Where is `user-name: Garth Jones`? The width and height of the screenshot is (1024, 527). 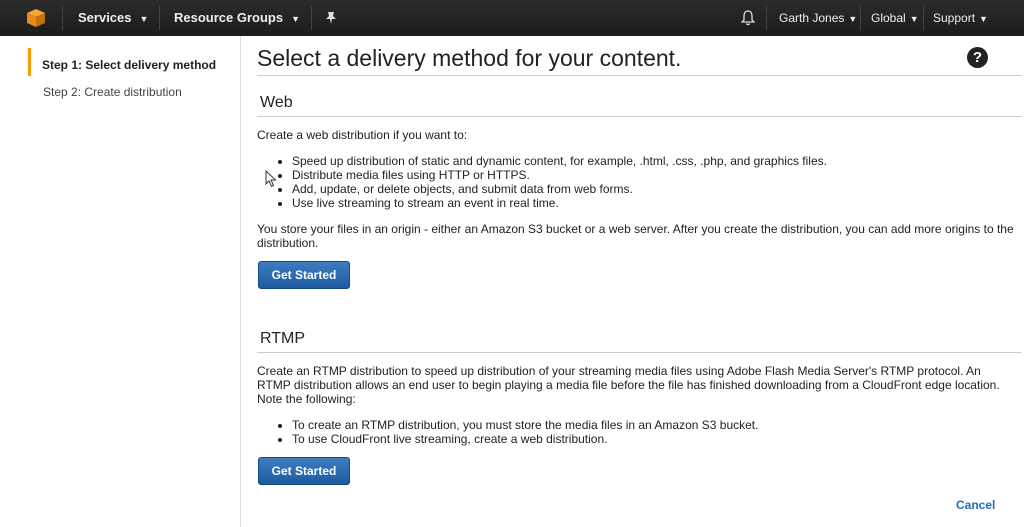
user-name: Garth Jones is located at coordinates (812, 18).